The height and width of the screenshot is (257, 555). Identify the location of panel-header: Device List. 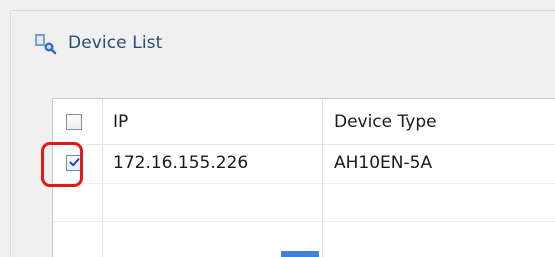
(97, 43).